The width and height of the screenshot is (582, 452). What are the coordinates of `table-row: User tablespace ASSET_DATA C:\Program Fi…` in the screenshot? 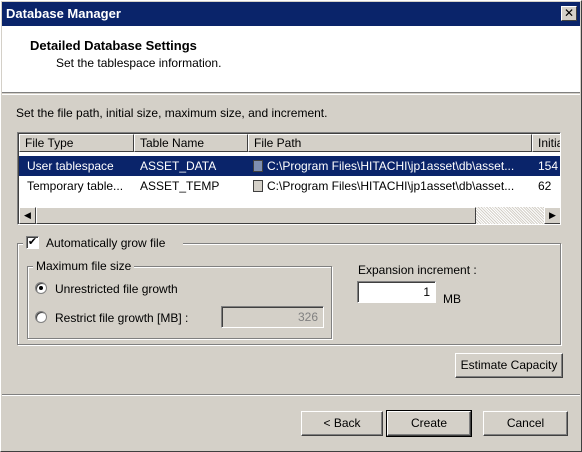 It's located at (289, 166).